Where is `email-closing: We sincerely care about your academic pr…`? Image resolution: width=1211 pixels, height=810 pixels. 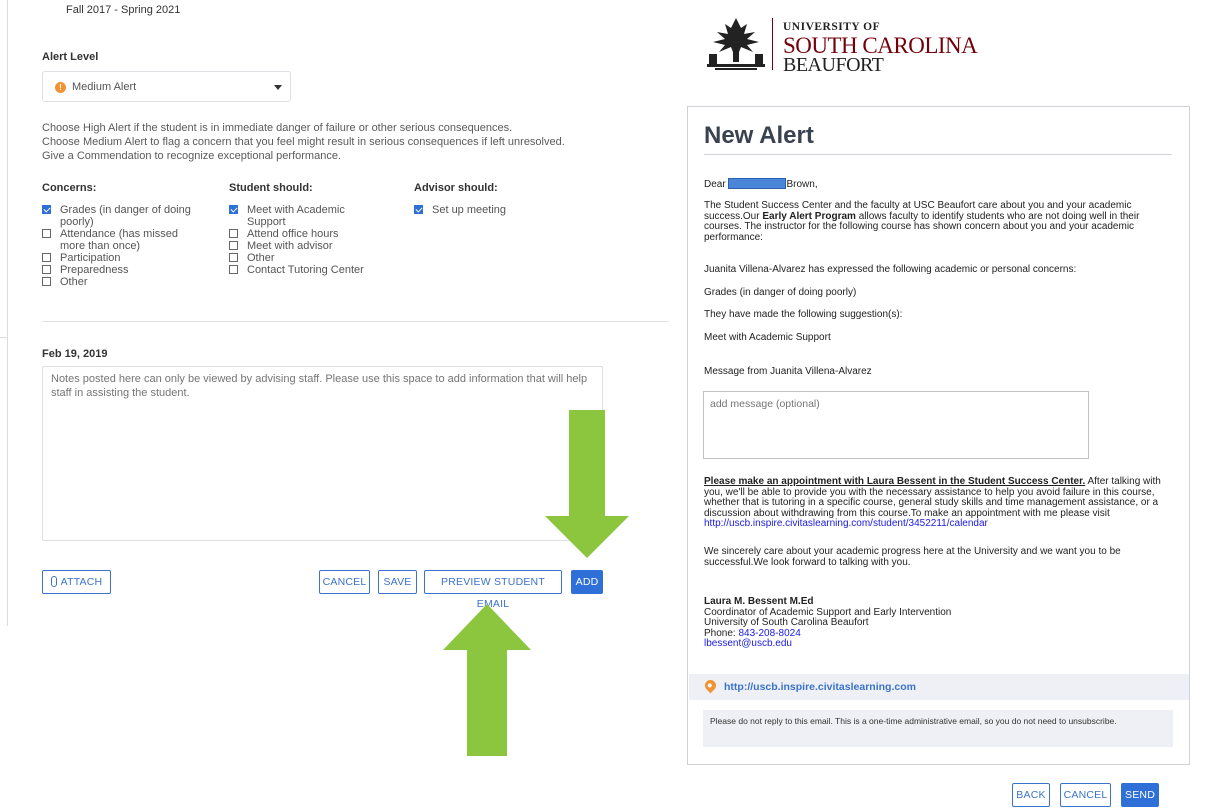
email-closing: We sincerely care about your academic pr… is located at coordinates (912, 557).